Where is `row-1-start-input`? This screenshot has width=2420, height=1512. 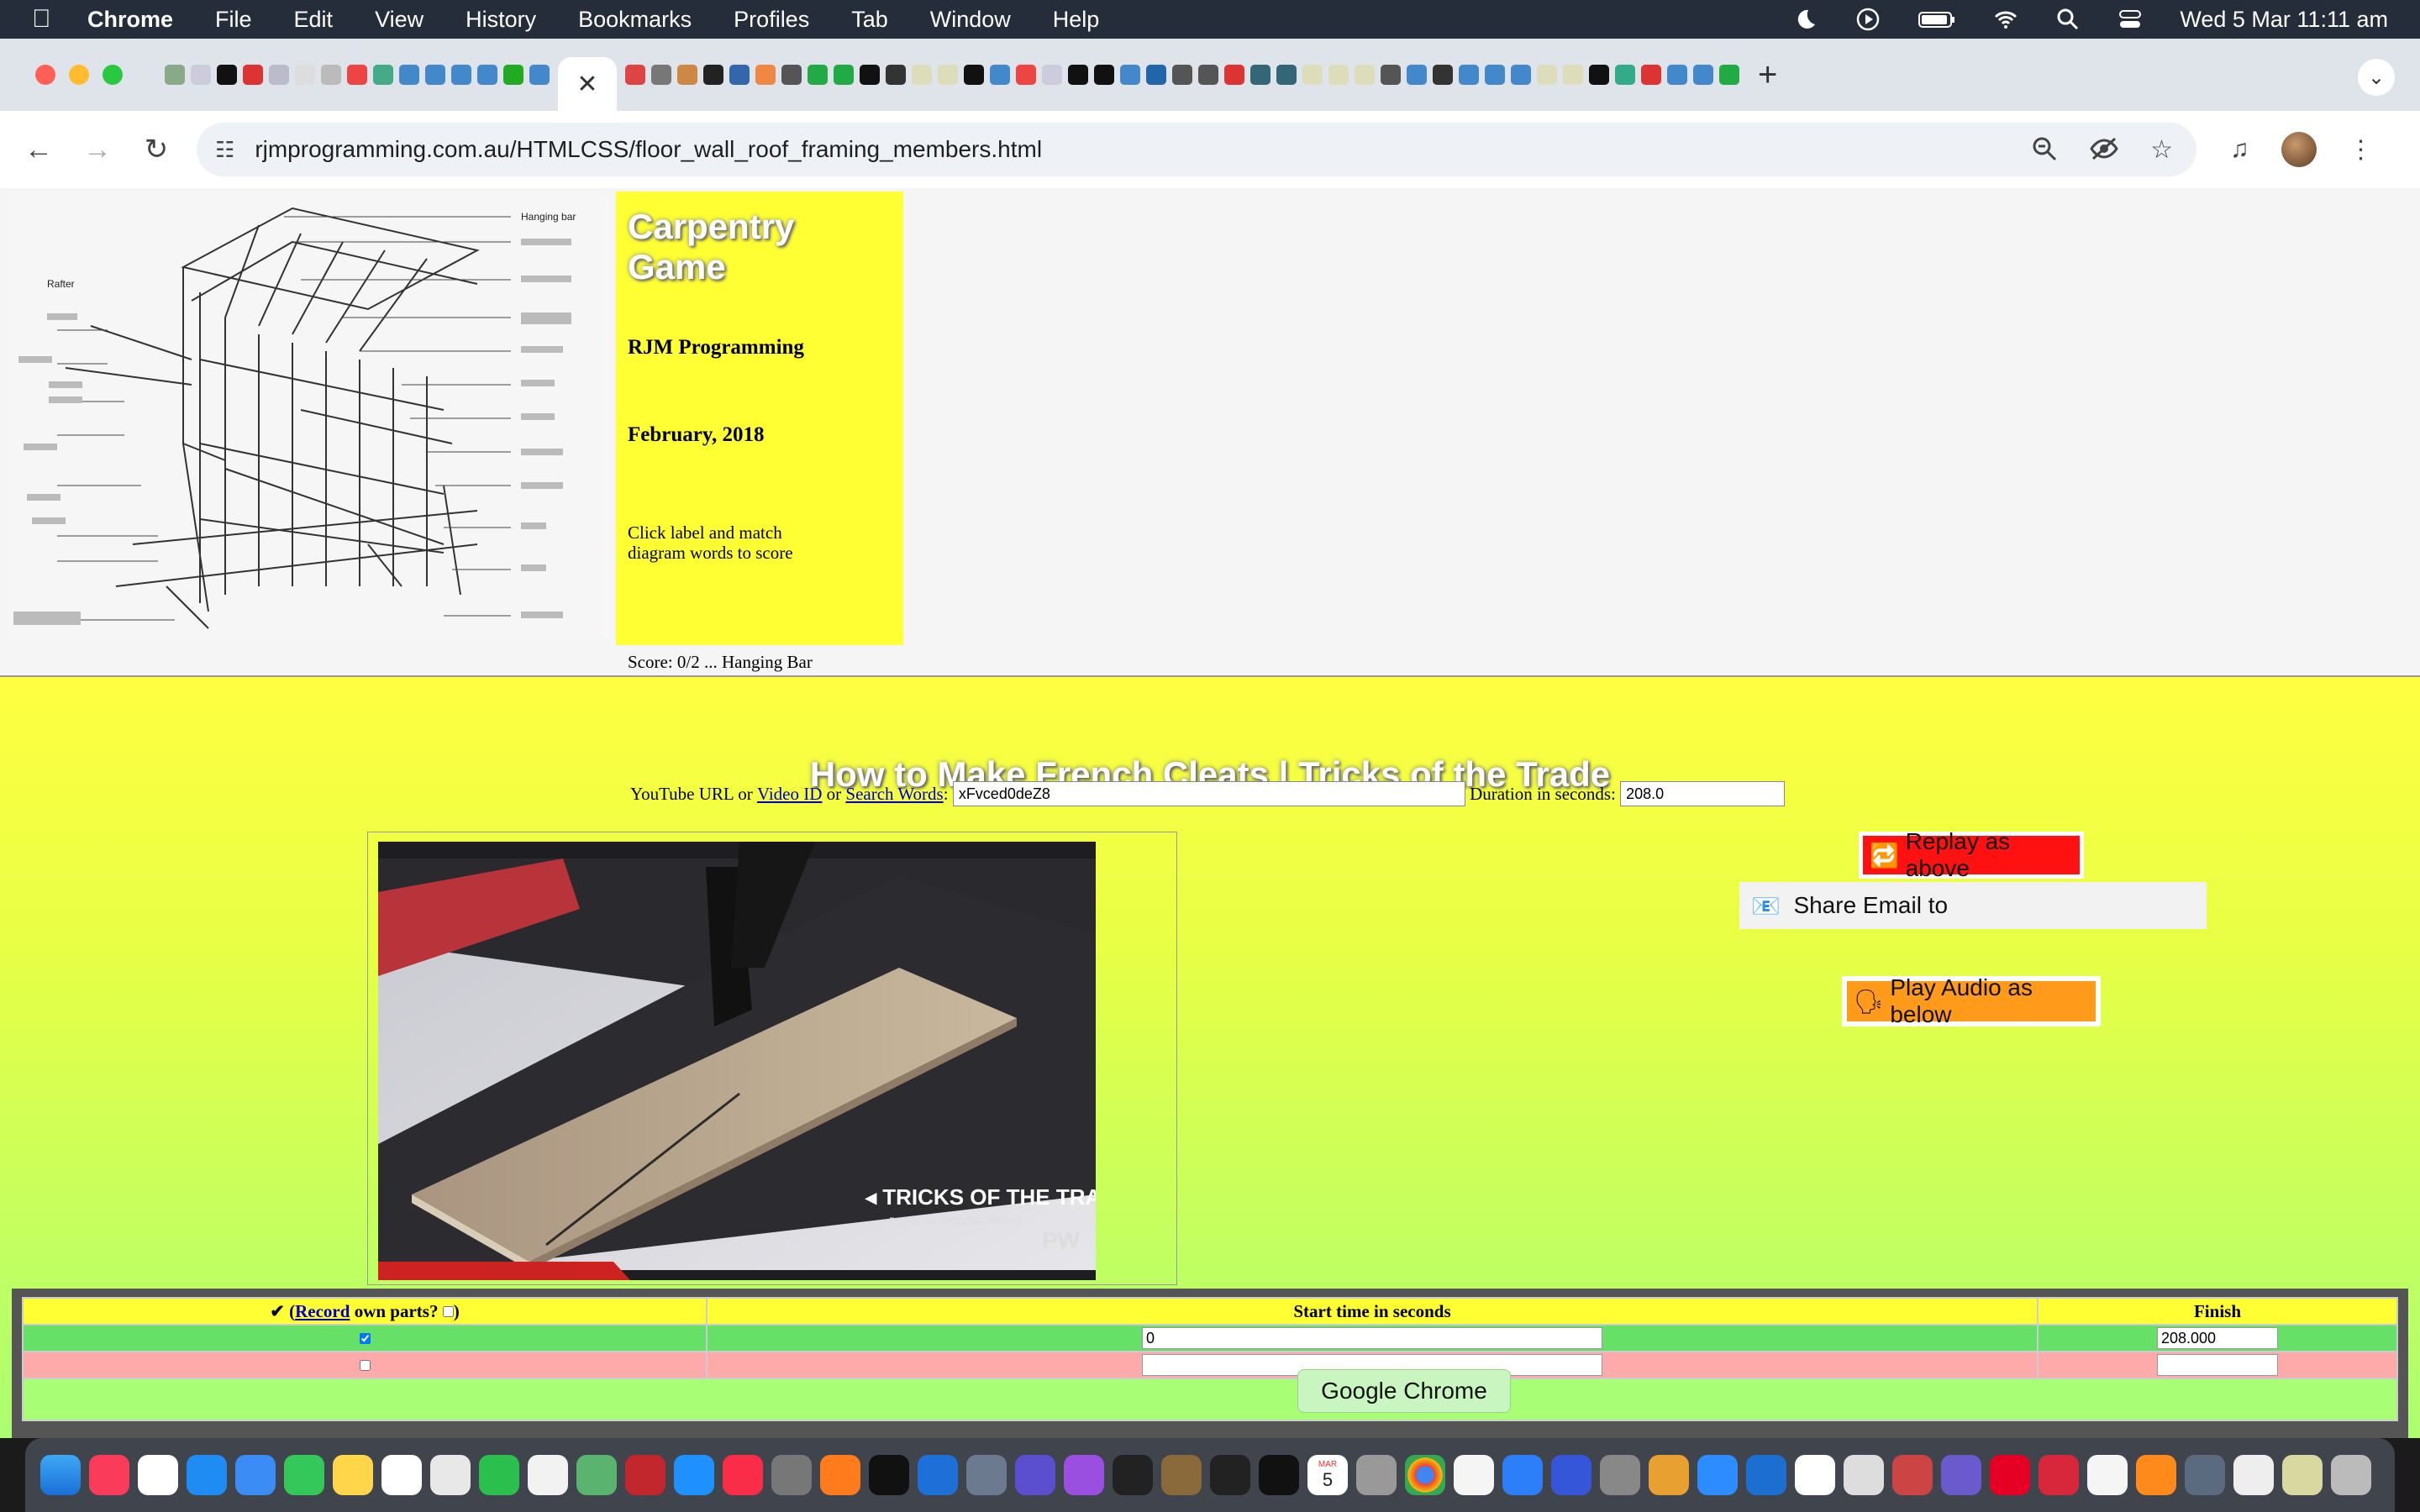 row-1-start-input is located at coordinates (1372, 1338).